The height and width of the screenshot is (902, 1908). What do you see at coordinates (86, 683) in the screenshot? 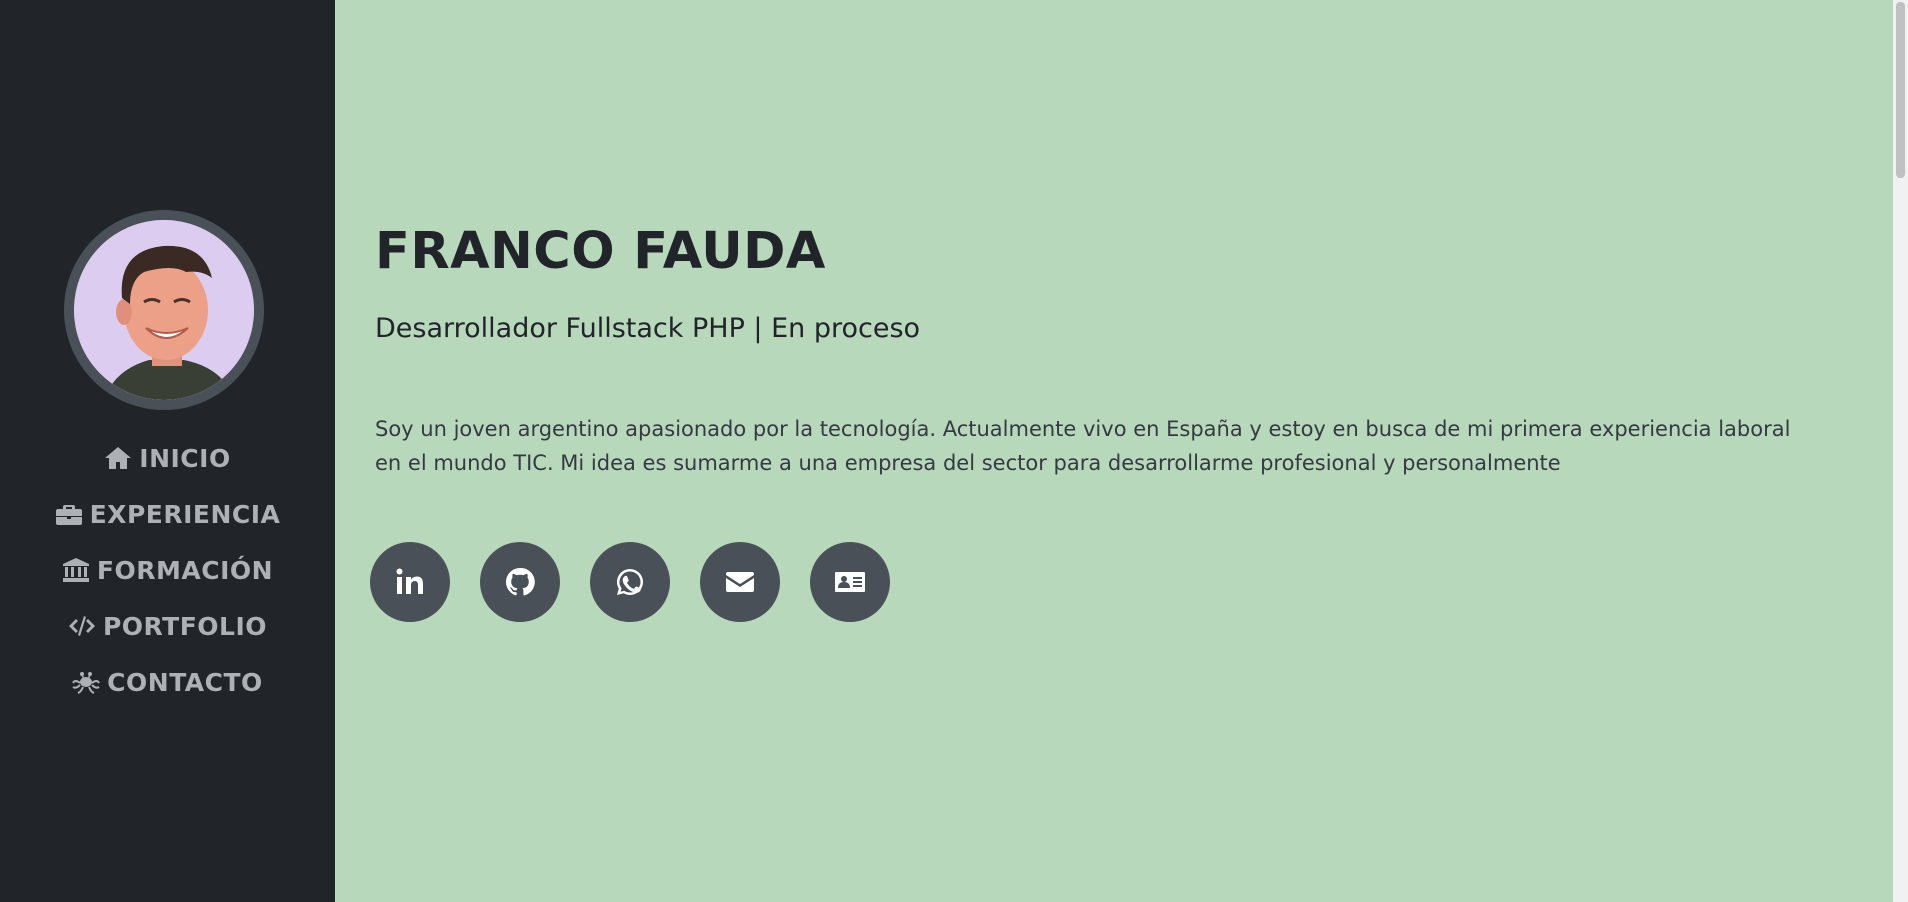
I see `spaghetti-monster-icon` at bounding box center [86, 683].